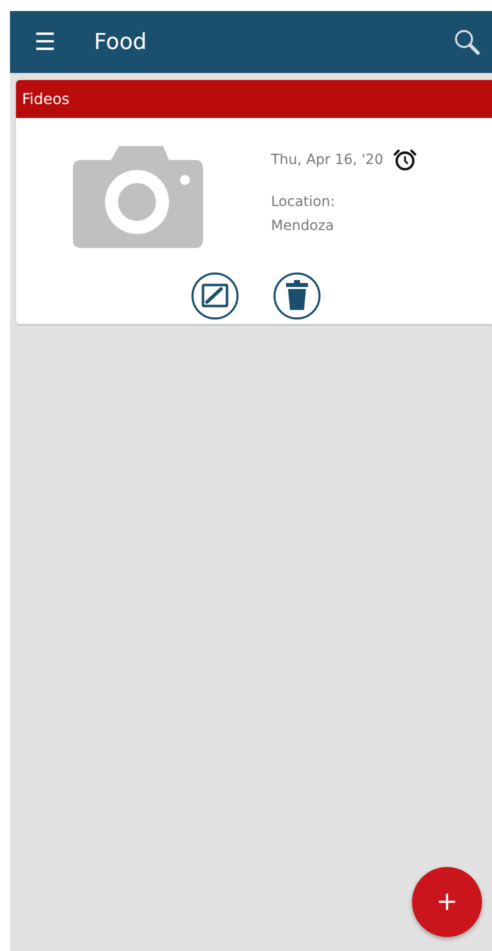 The image size is (492, 951). What do you see at coordinates (297, 296) in the screenshot?
I see `trash-icon` at bounding box center [297, 296].